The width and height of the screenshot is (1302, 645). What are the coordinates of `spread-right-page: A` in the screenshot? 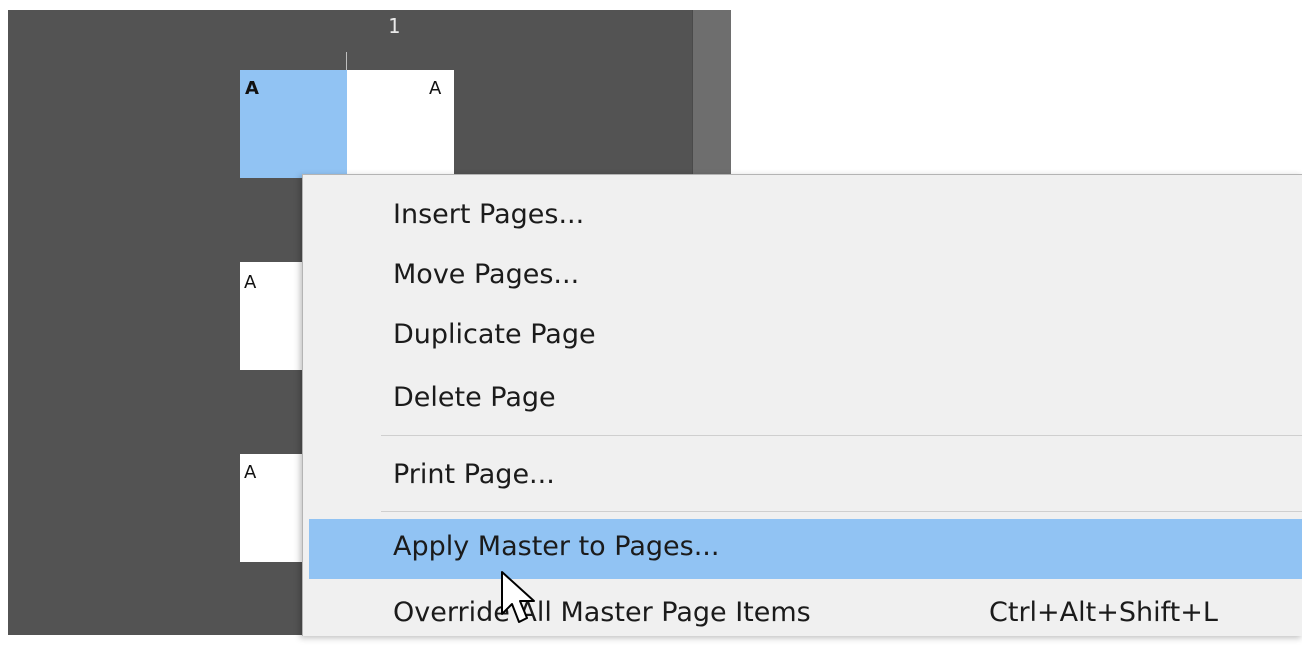 It's located at (400, 124).